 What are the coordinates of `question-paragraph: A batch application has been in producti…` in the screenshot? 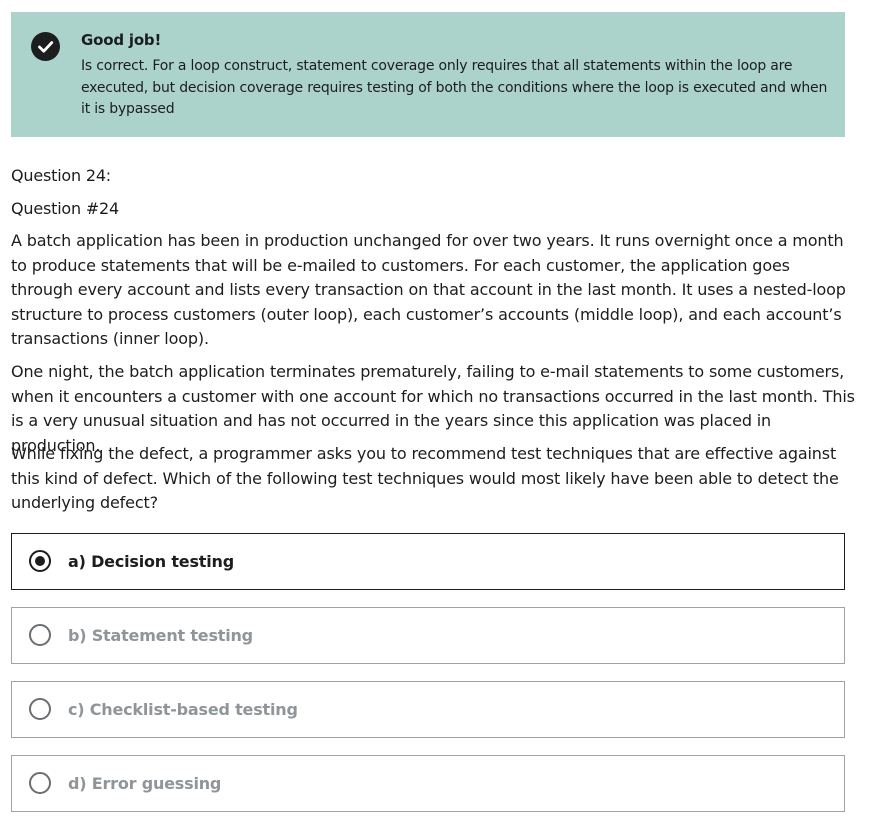 It's located at (428, 290).